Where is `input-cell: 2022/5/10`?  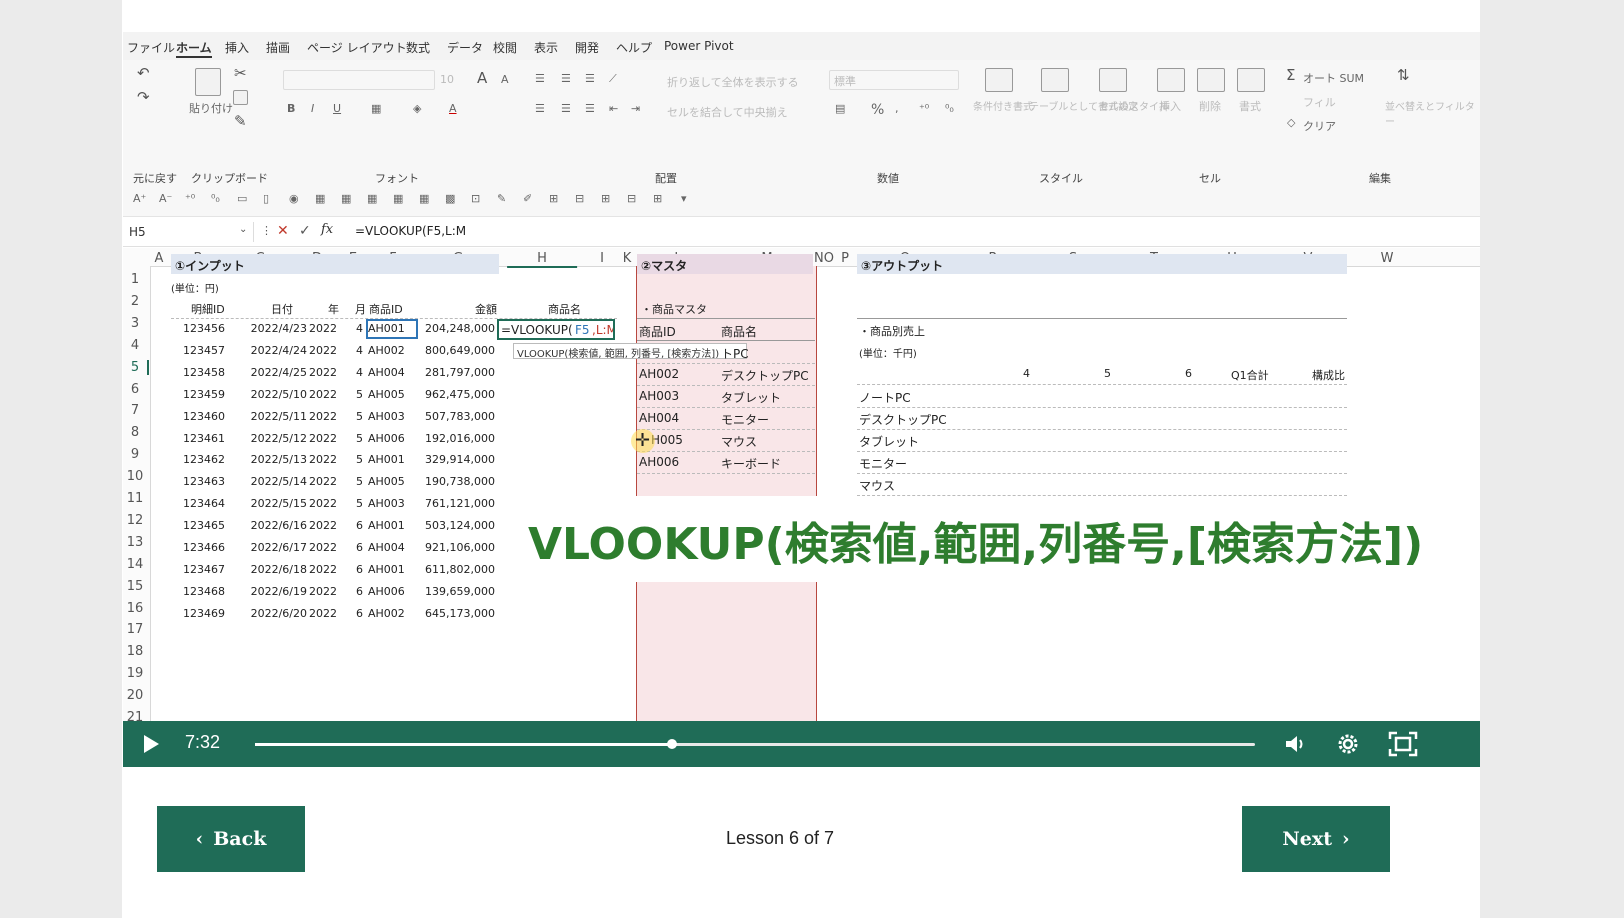
input-cell: 2022/5/10 is located at coordinates (271, 394).